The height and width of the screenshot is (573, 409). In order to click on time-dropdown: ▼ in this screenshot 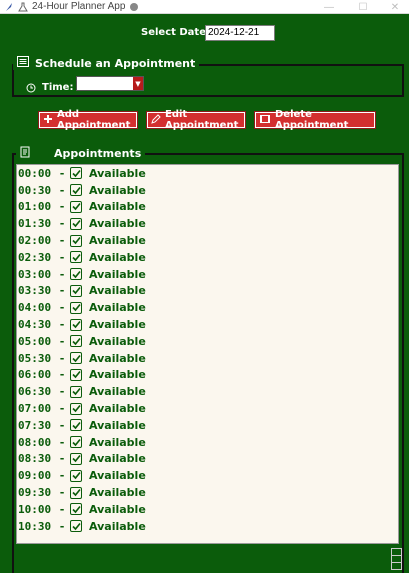, I will do `click(110, 83)`.